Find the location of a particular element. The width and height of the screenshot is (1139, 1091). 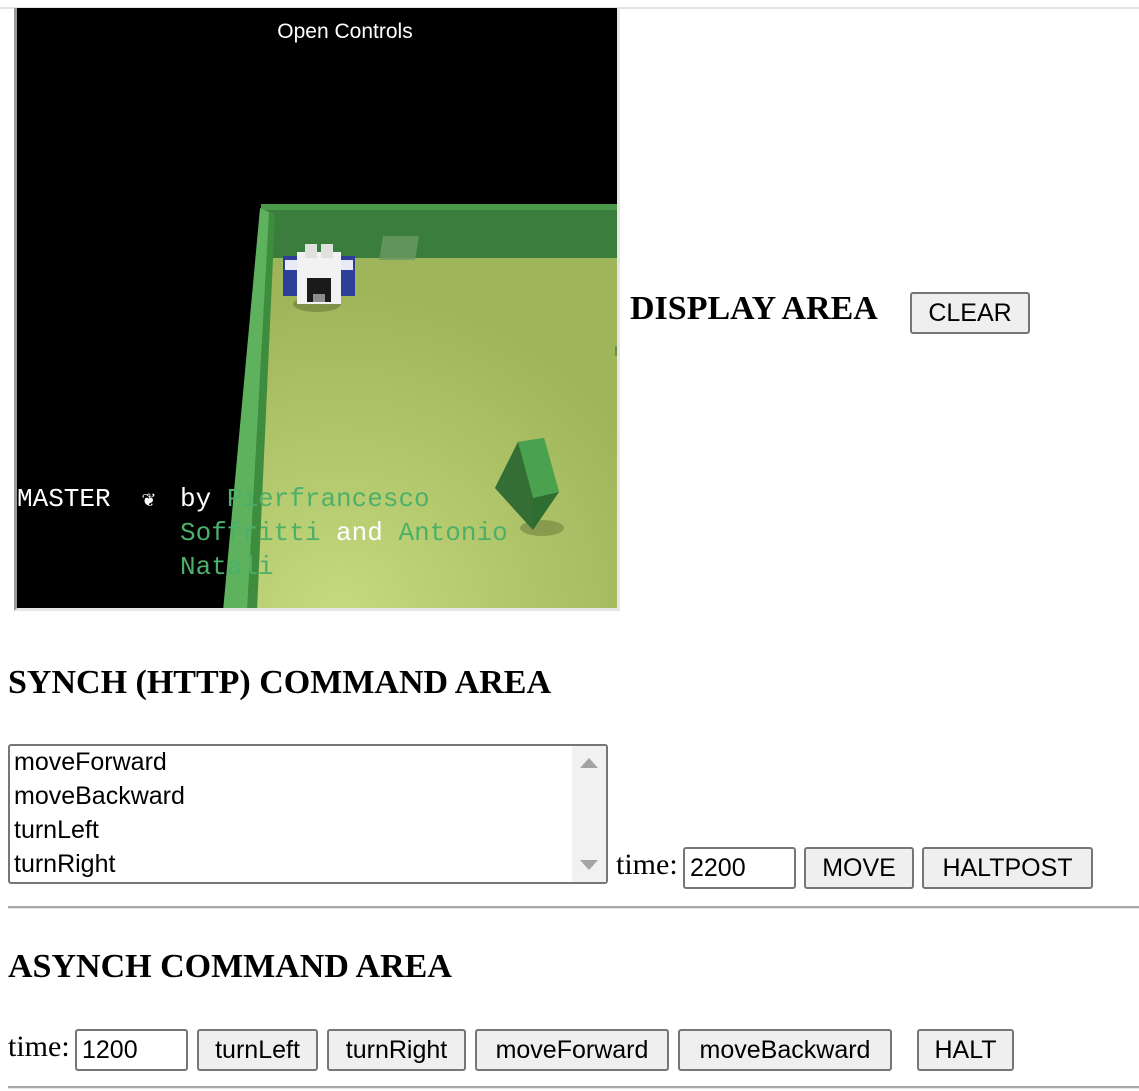

turn-left-button: turnLeft is located at coordinates (257, 1050).